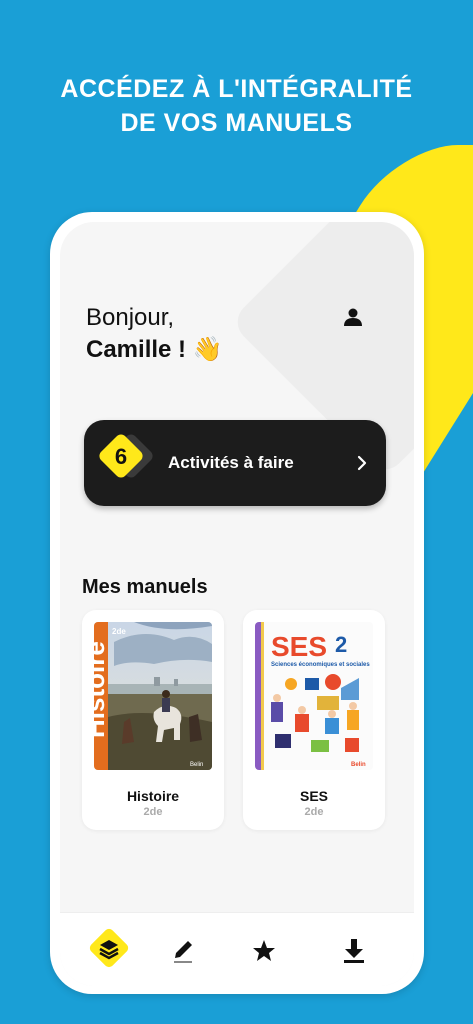 This screenshot has width=473, height=1024. I want to click on book-title: Histoire, so click(153, 796).